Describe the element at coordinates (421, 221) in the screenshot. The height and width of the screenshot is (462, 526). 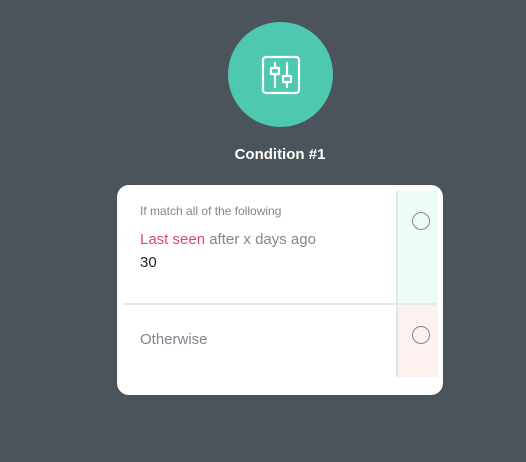
I see `match-output-port` at that location.